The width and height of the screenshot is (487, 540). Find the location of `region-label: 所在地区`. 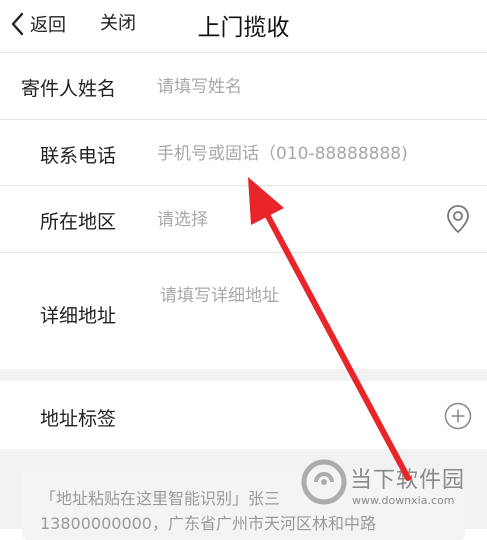

region-label: 所在地区 is located at coordinates (78, 222).